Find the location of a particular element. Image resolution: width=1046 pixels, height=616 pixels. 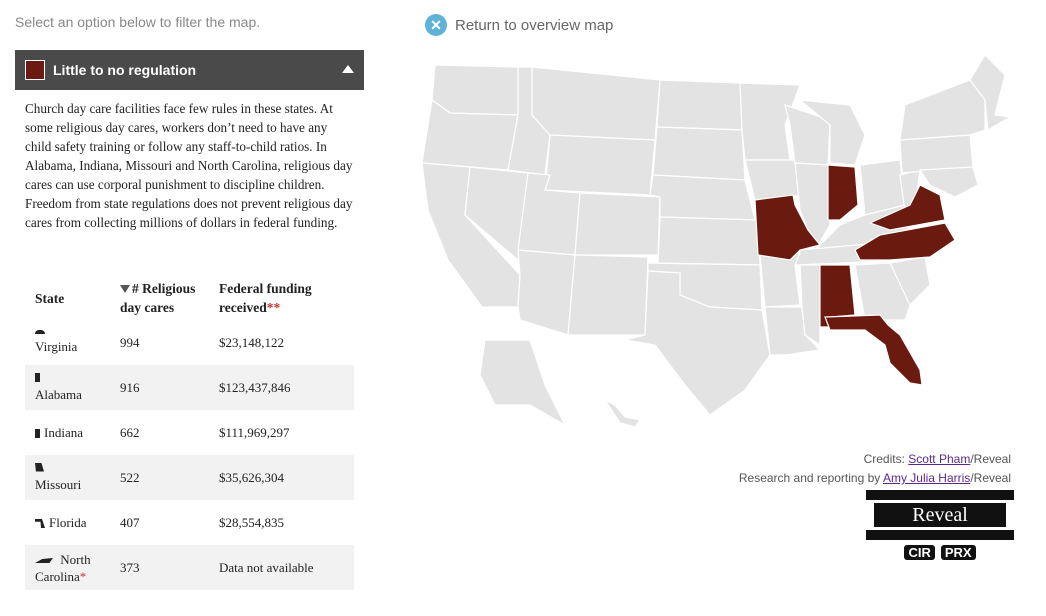

header-federal-funding: Federal funding received** is located at coordinates (286, 298).